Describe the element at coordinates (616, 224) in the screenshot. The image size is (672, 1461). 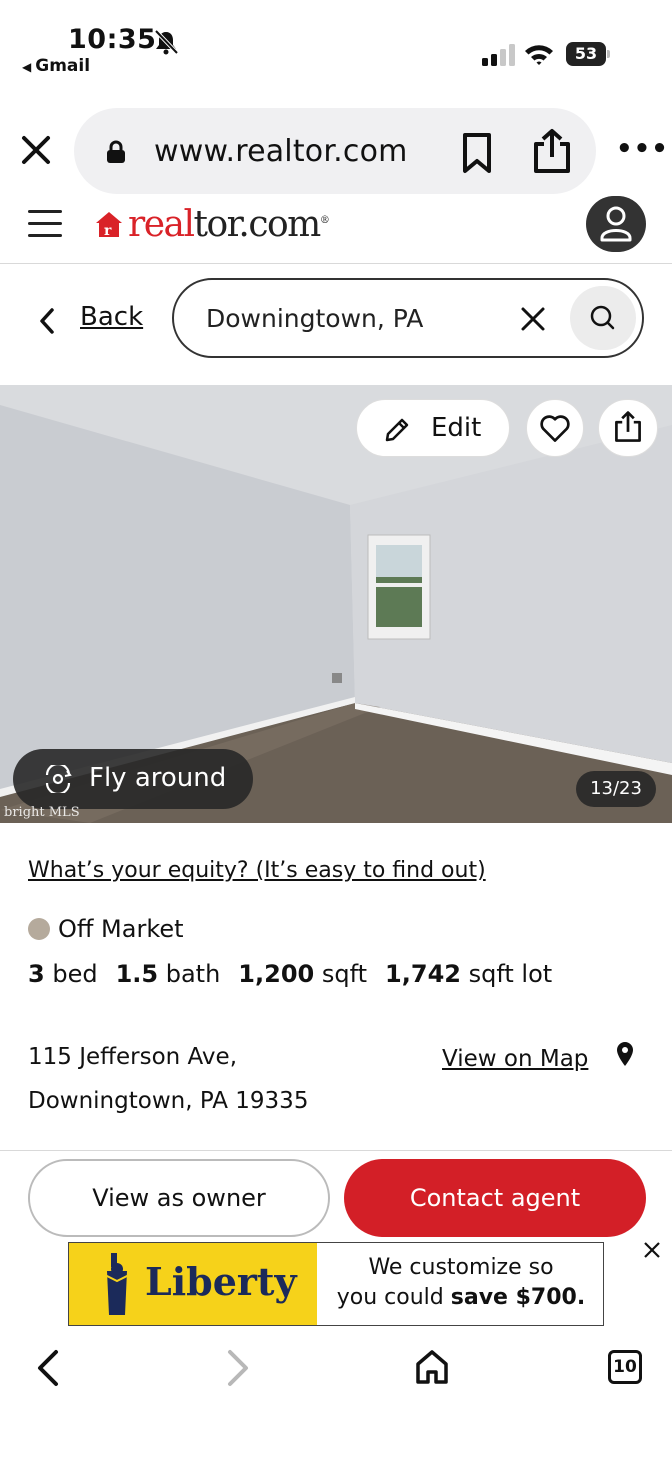
I see `account-icon` at that location.